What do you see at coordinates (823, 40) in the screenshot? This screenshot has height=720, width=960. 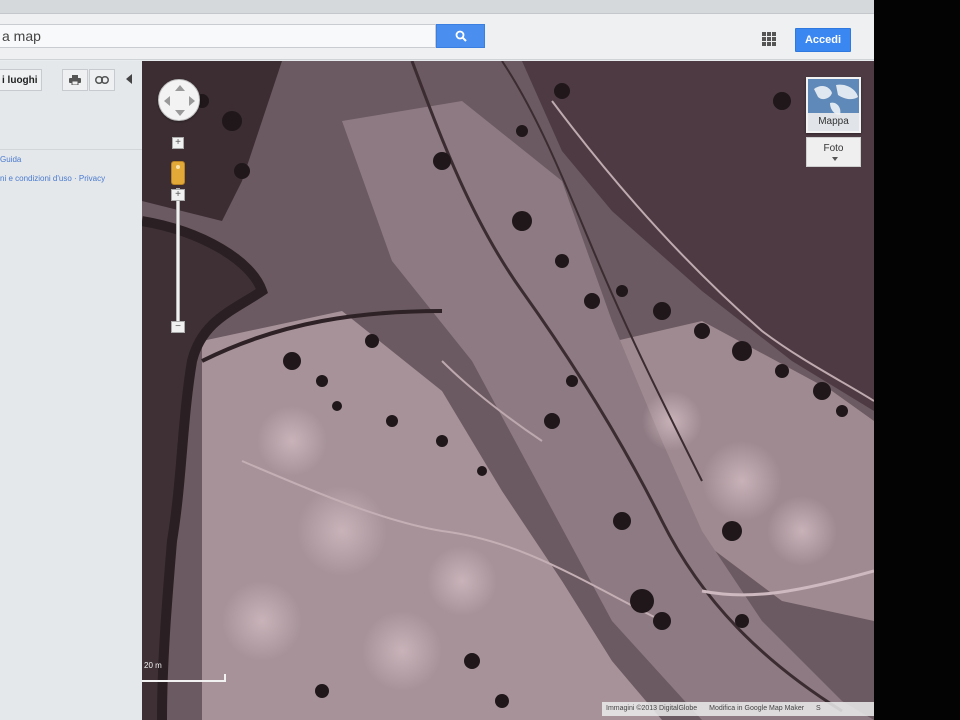 I see `signin-button: Accedi` at bounding box center [823, 40].